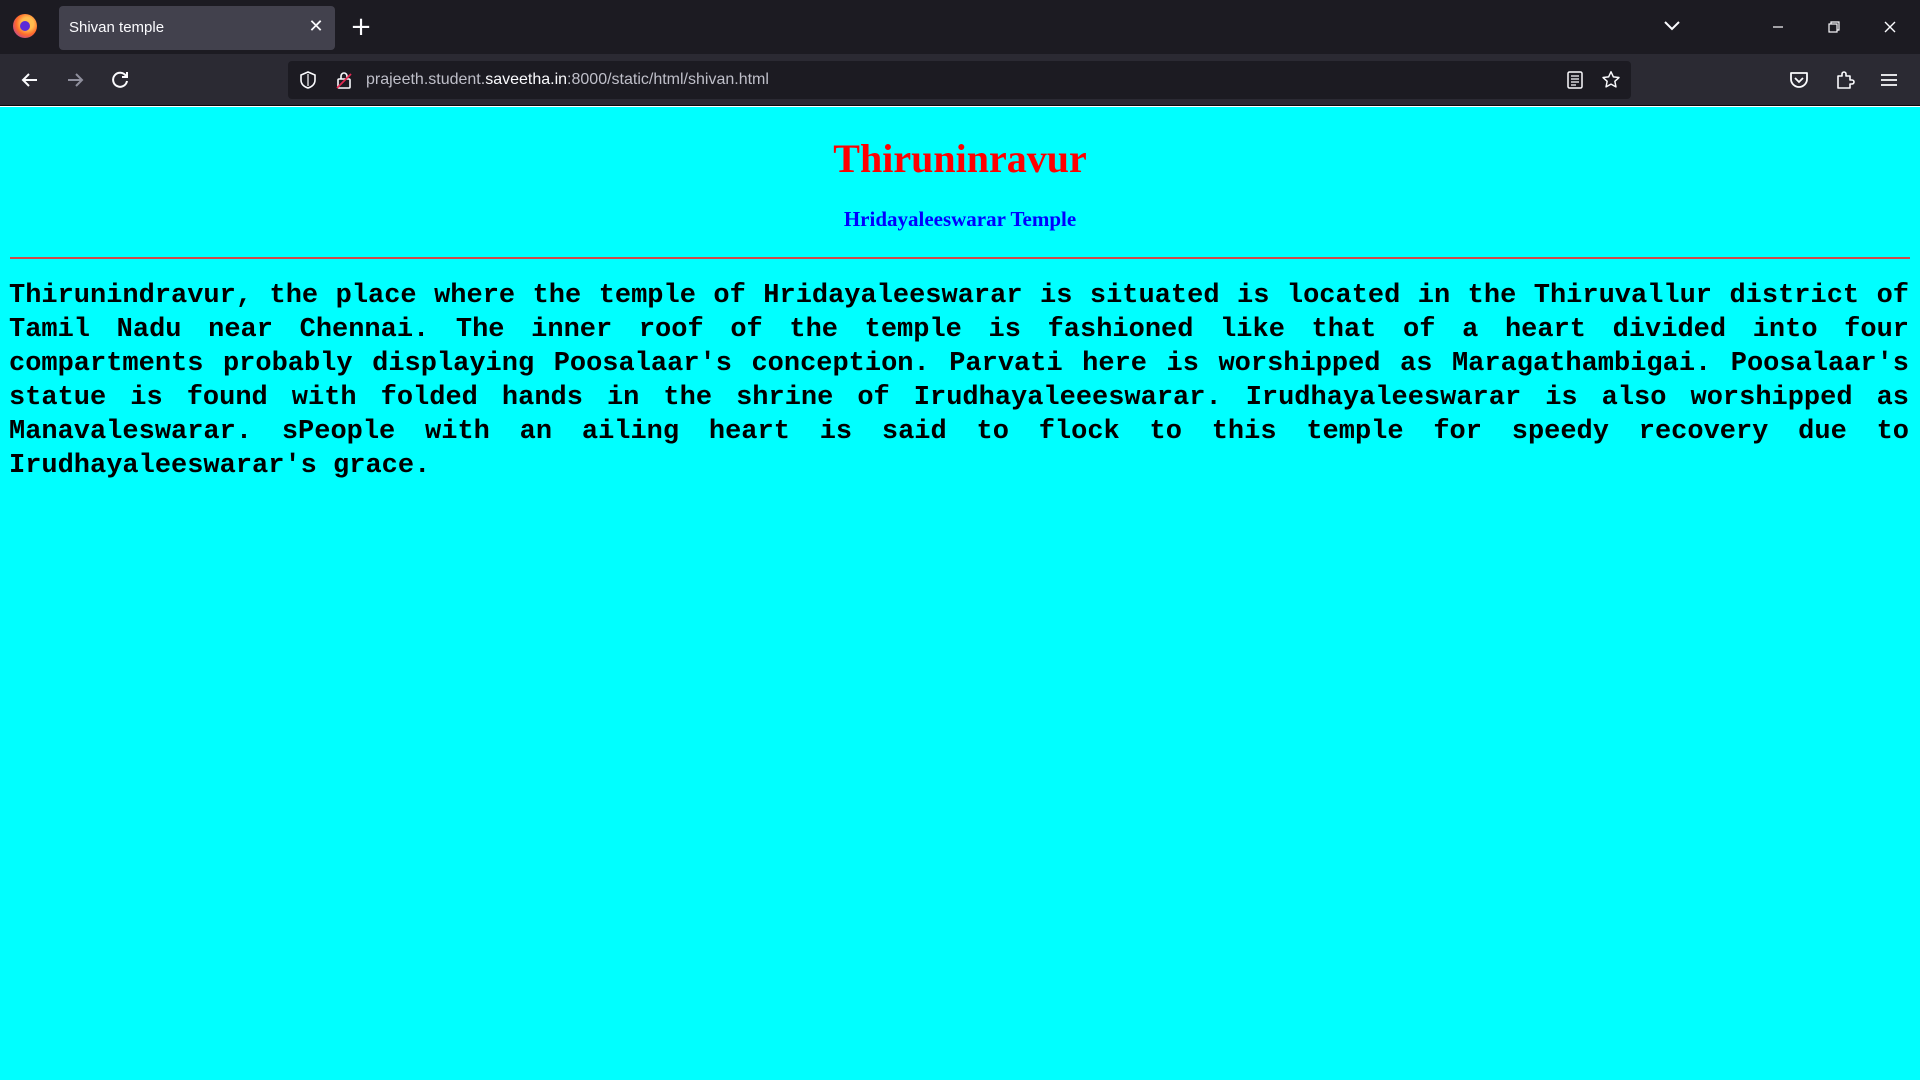 The height and width of the screenshot is (1080, 1920). What do you see at coordinates (361, 27) in the screenshot?
I see `new-tab-button: +` at bounding box center [361, 27].